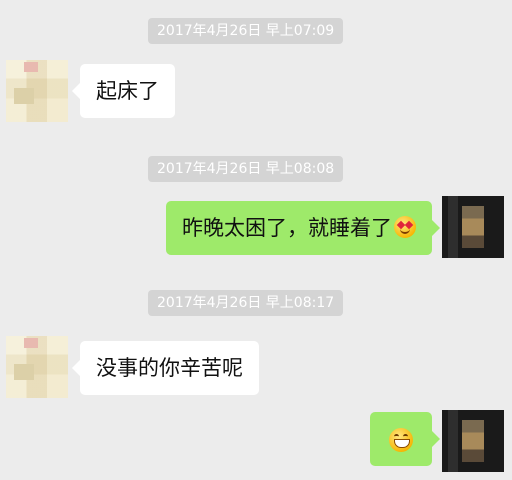  I want to click on message-bubble-outgoing, so click(405, 439).